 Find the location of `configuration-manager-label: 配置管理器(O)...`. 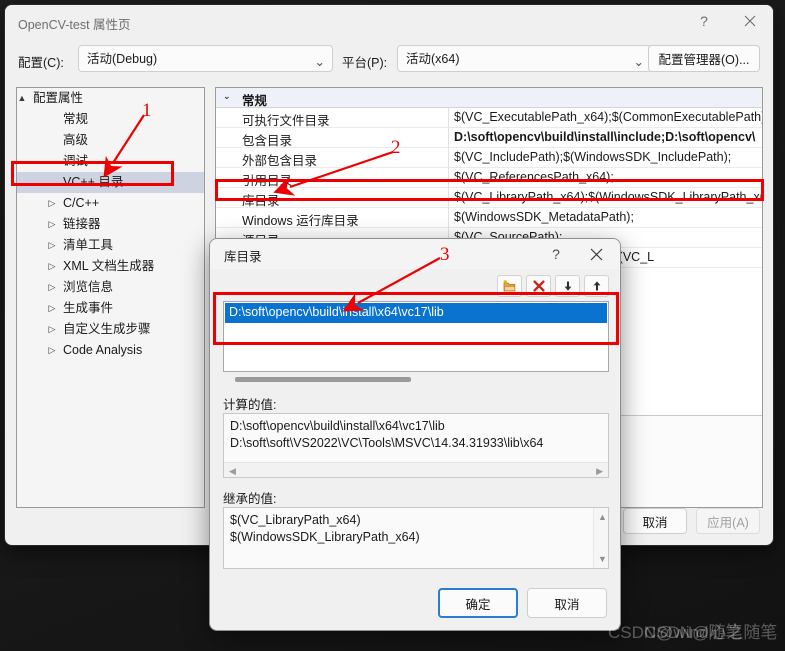

configuration-manager-label: 配置管理器(O)... is located at coordinates (704, 60).